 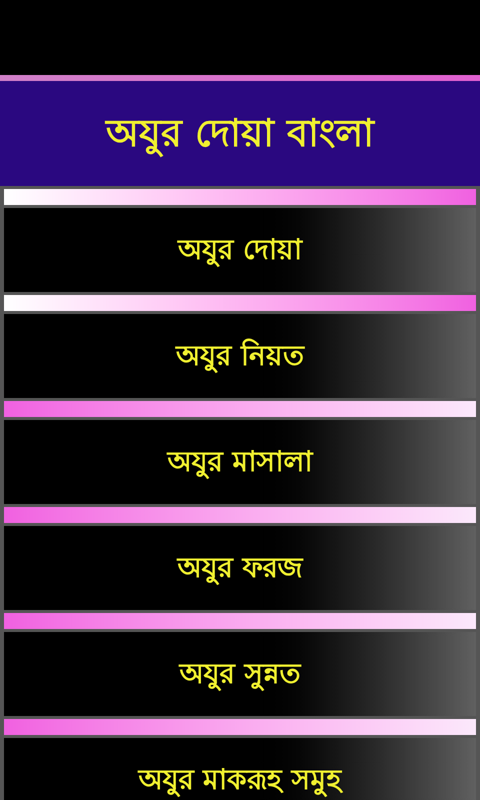 What do you see at coordinates (240, 769) in the screenshot?
I see `menu-button: অযুর মাকরূহ সমুহ` at bounding box center [240, 769].